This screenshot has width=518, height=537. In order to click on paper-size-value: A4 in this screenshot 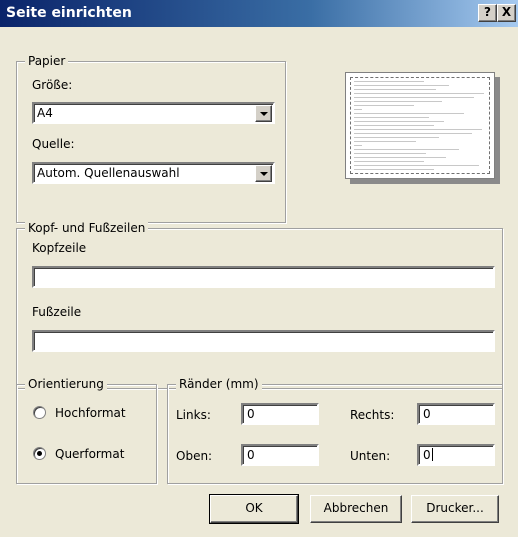, I will do `click(45, 113)`.